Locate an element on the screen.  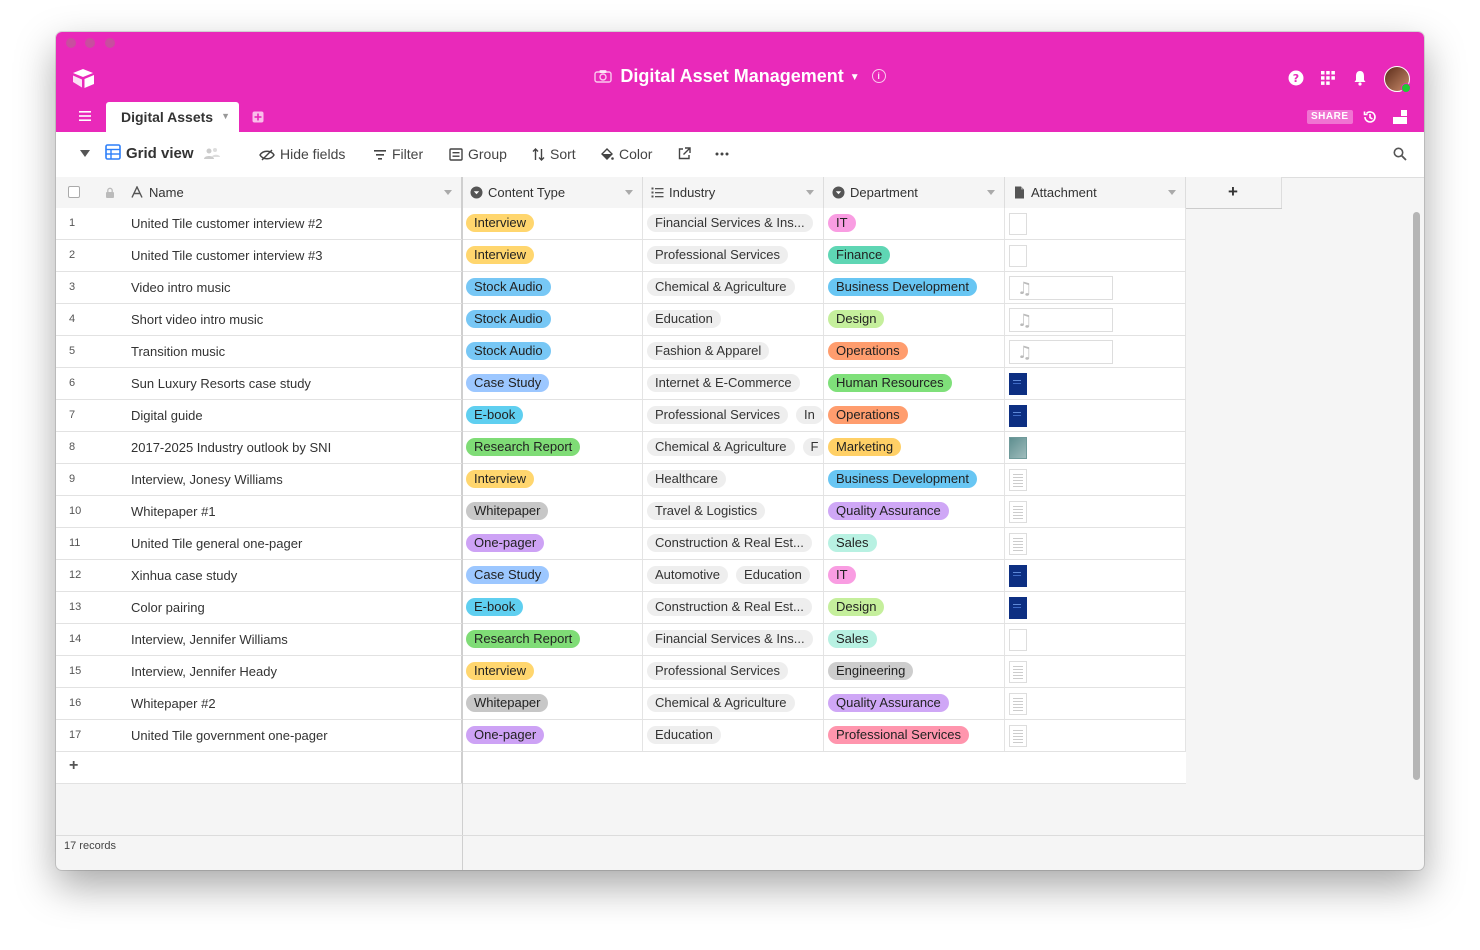
select-all-checkbox is located at coordinates (74, 192).